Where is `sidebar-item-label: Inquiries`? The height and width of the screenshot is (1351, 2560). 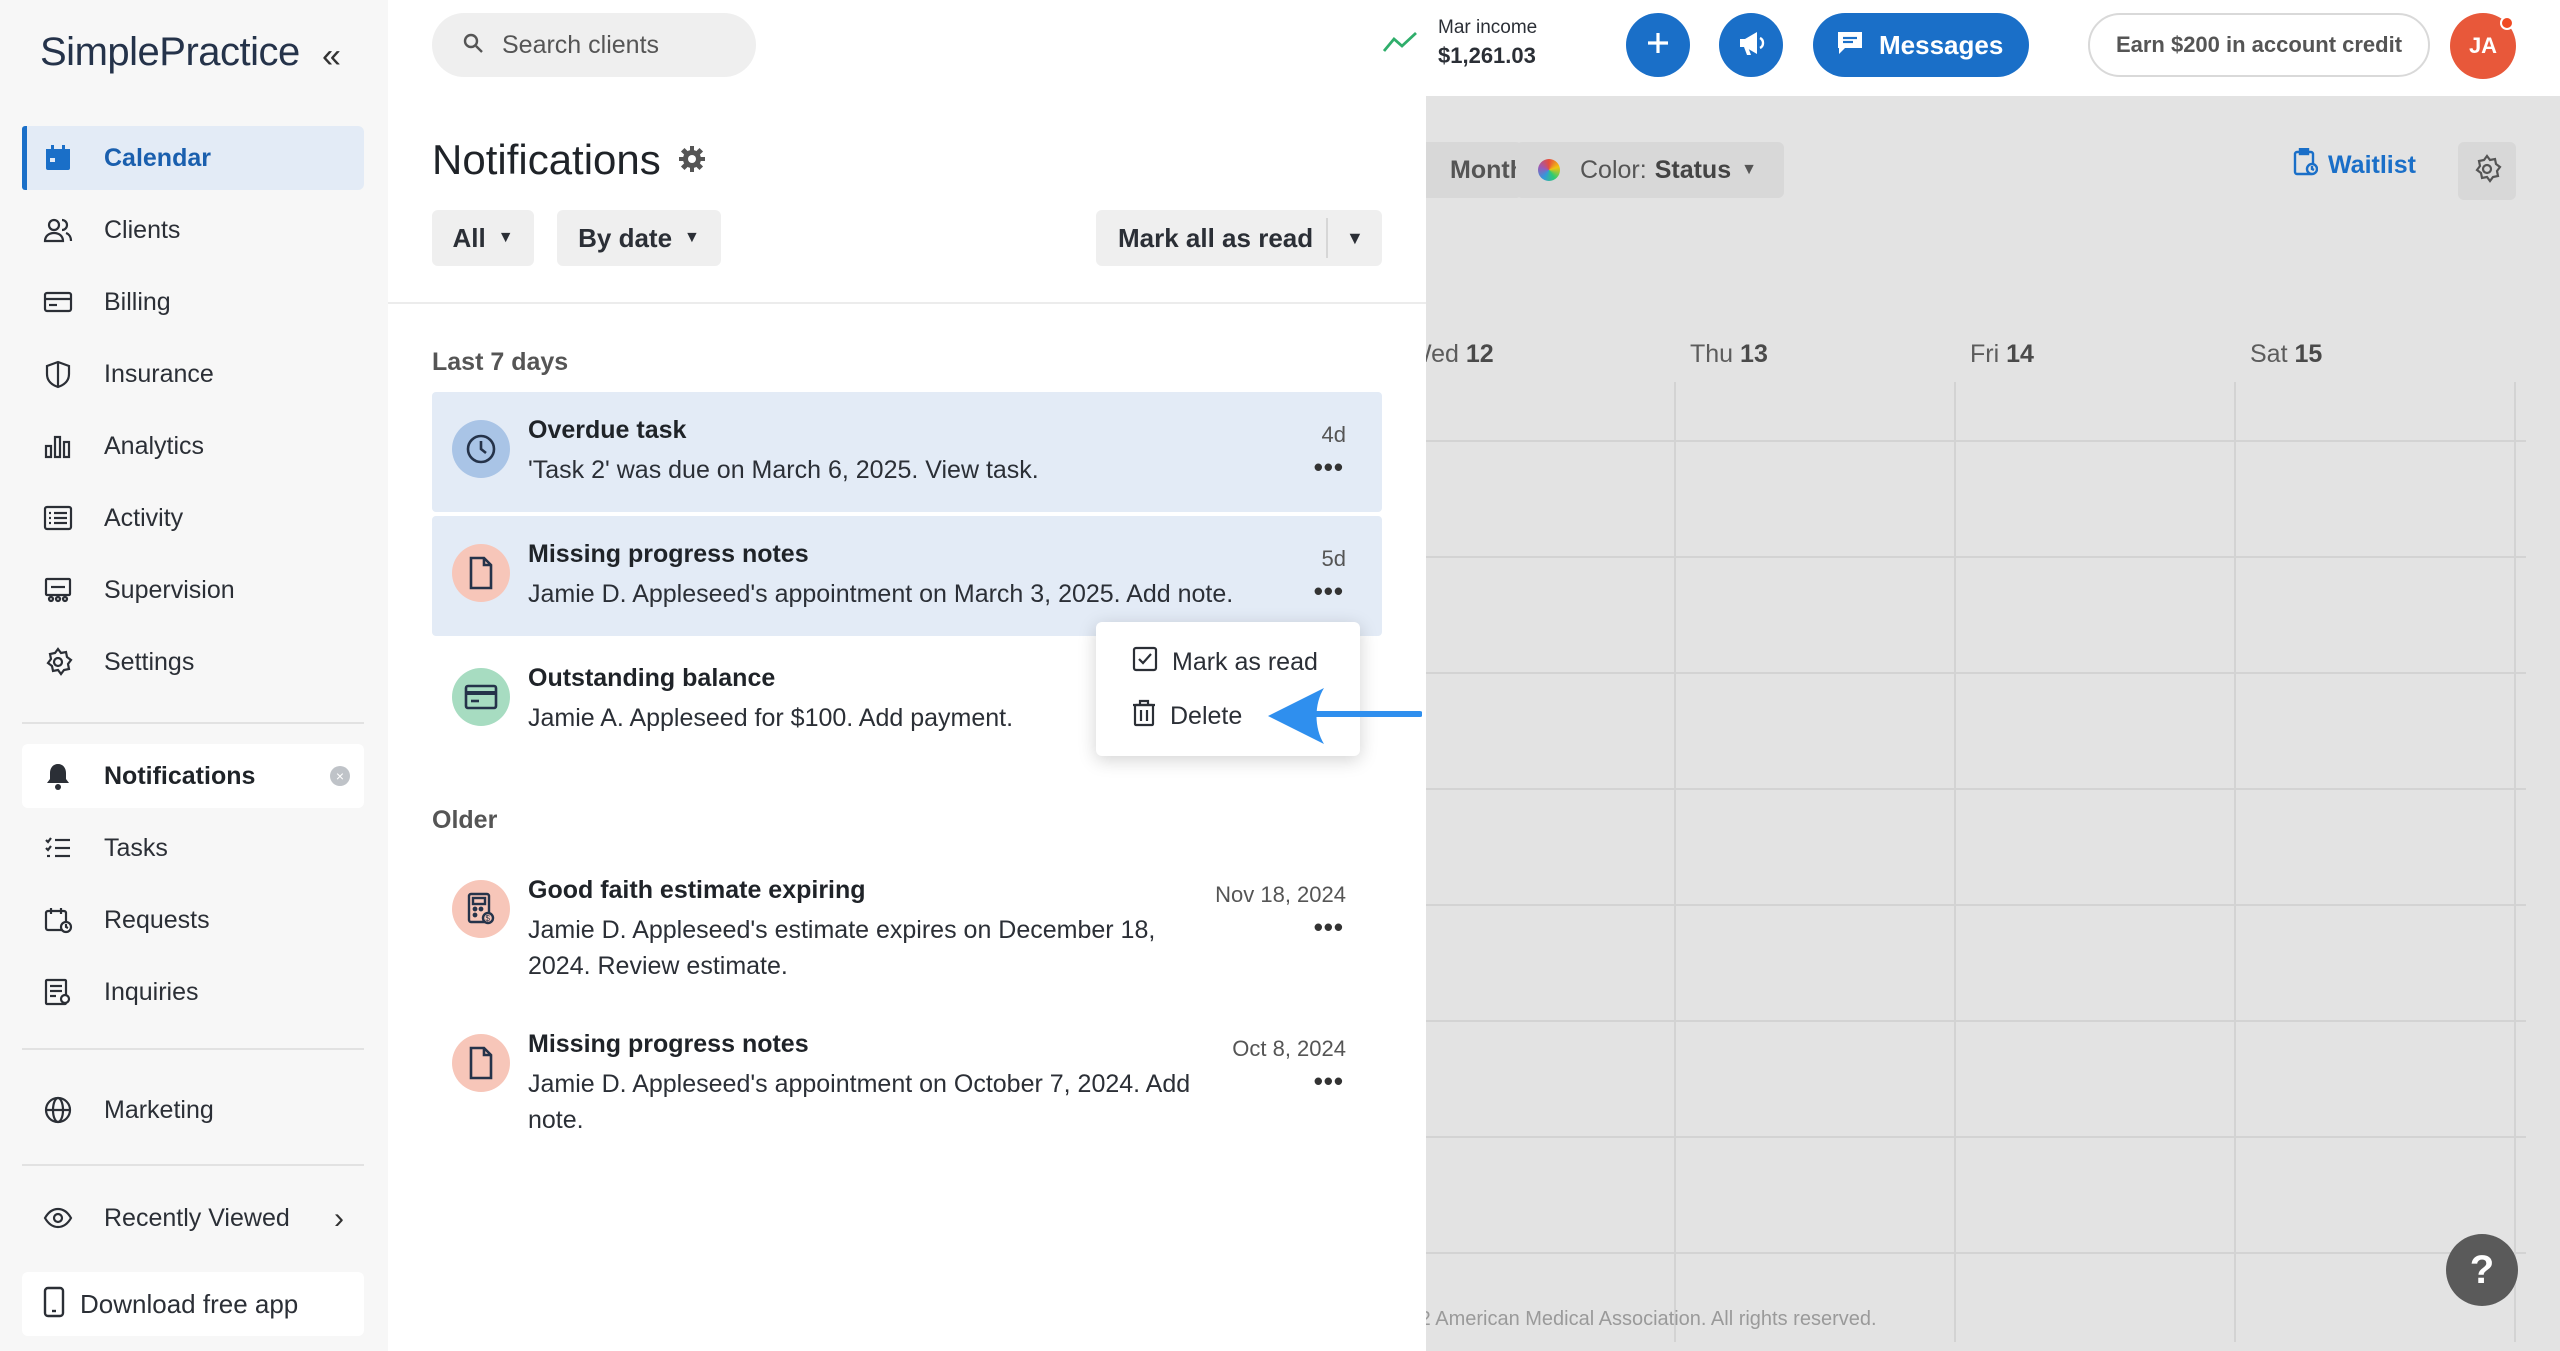
sidebar-item-label: Inquiries is located at coordinates (151, 991).